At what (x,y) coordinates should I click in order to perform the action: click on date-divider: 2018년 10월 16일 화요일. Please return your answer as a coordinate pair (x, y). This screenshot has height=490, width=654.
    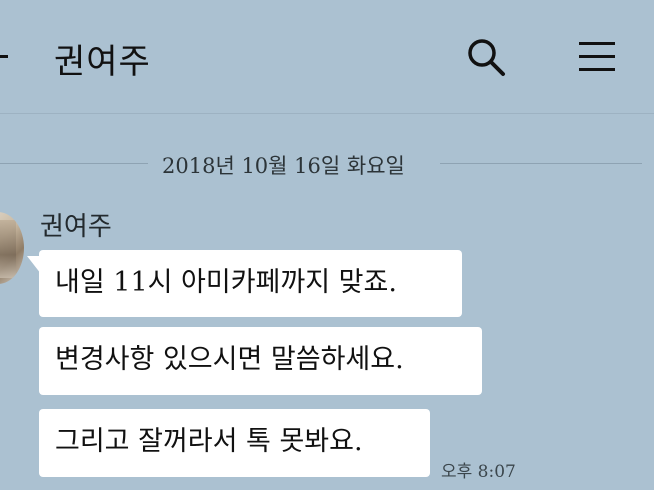
    Looking at the image, I should click on (327, 164).